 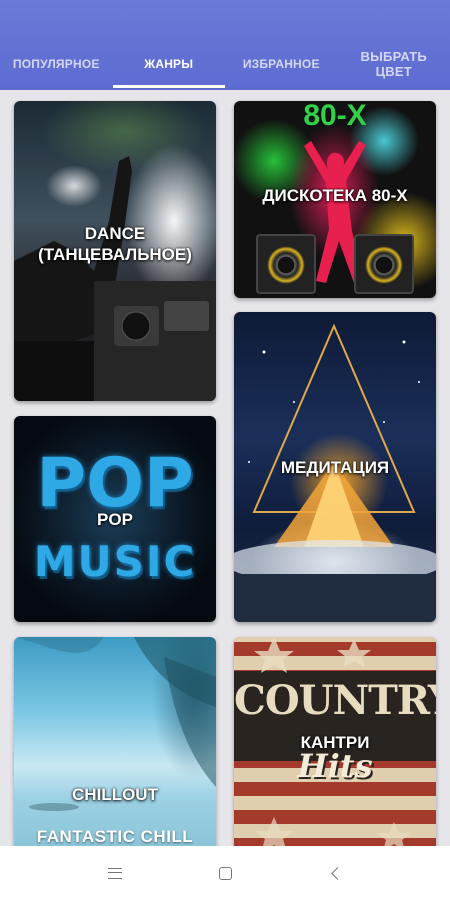 I want to click on genre-card-pop: POP MUSIC POP, so click(x=115, y=519).